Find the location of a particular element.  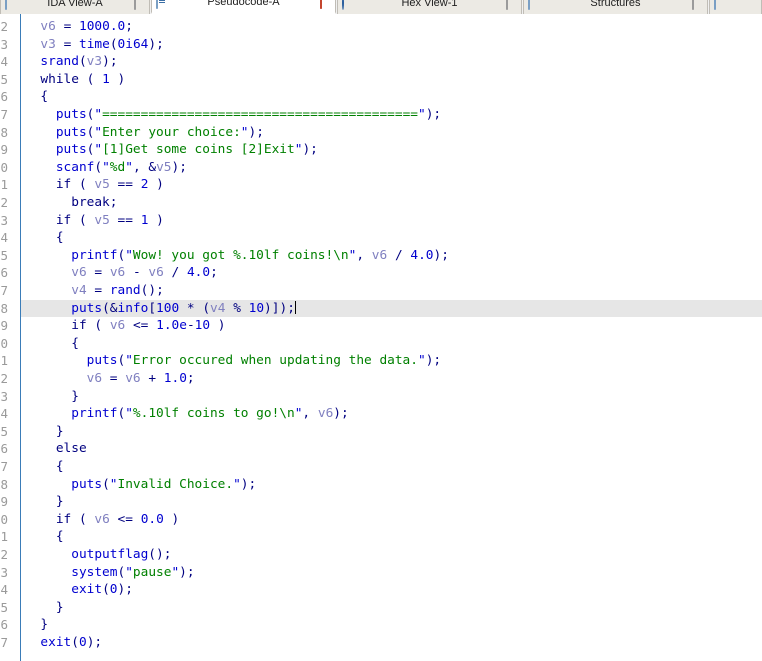

code-line: if ( v5 == 1 ) is located at coordinates (391, 221).